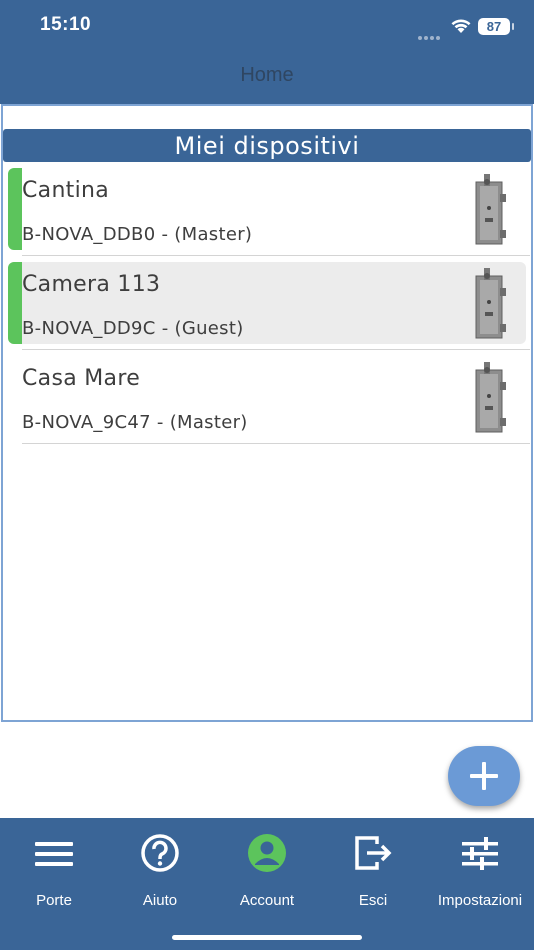 The height and width of the screenshot is (950, 534). What do you see at coordinates (66, 190) in the screenshot?
I see `device-name: Cantina` at bounding box center [66, 190].